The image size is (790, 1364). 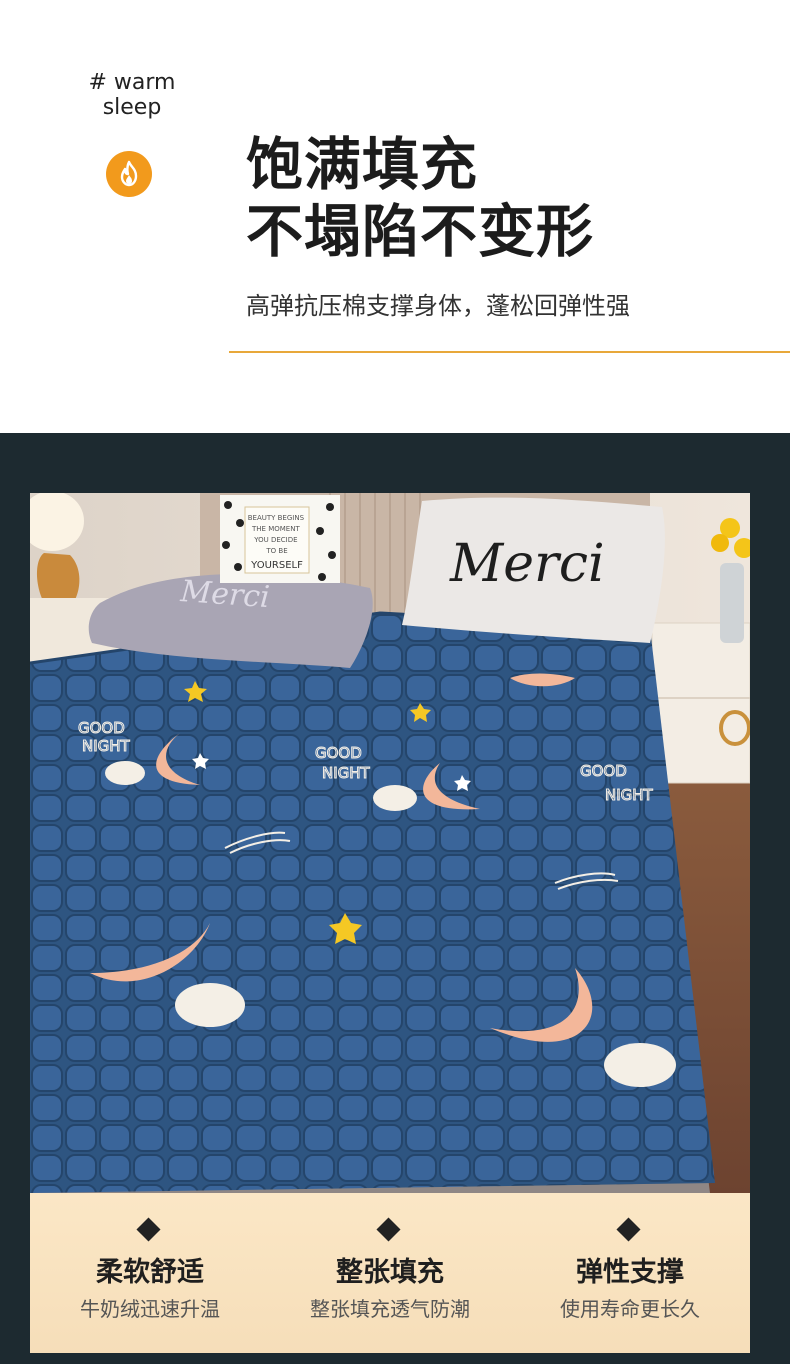 I want to click on mattress-text-3a: GOOD, so click(x=603, y=771).